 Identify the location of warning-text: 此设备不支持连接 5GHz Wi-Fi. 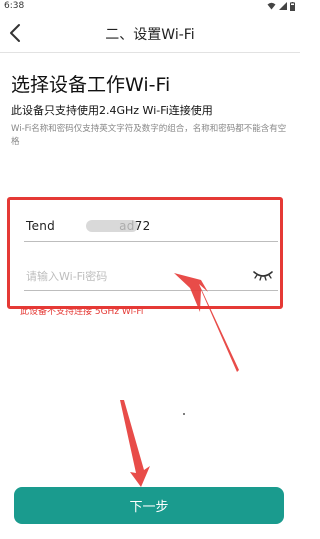
(82, 312).